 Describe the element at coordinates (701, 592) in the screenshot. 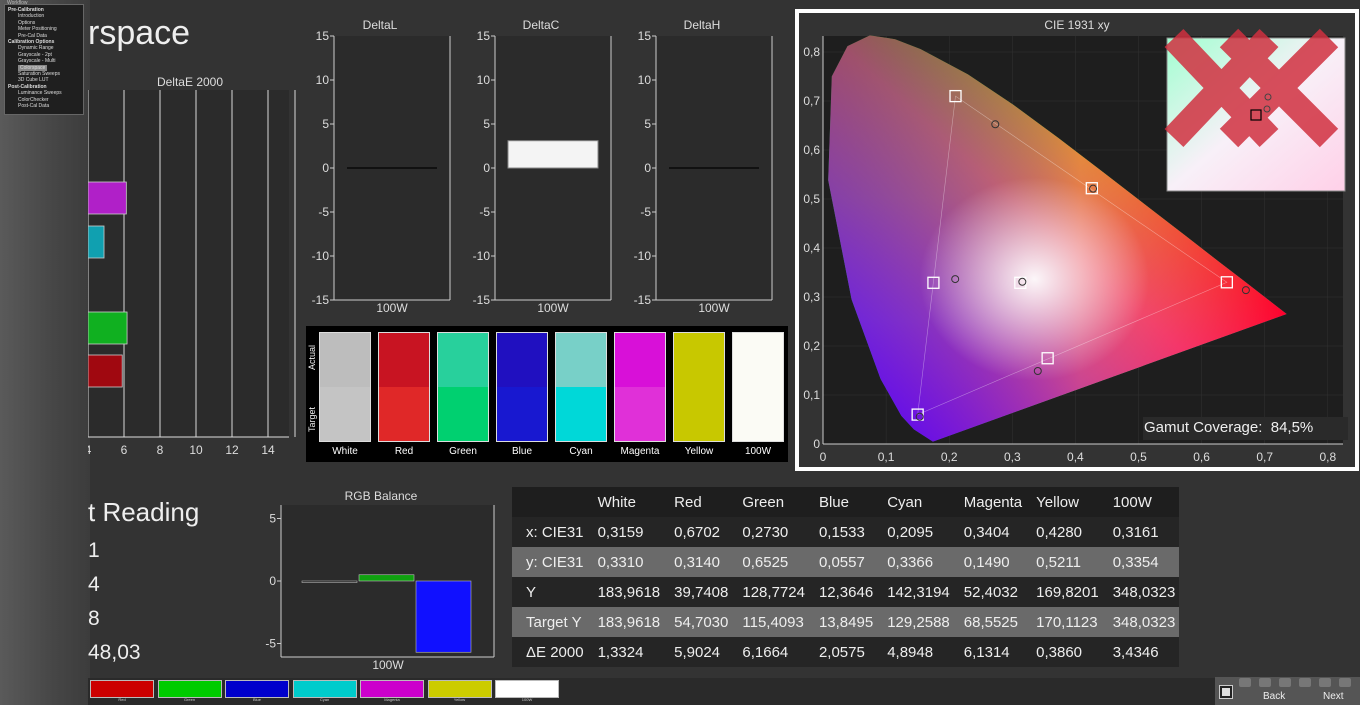

I see `table-cell: 39,7408` at that location.